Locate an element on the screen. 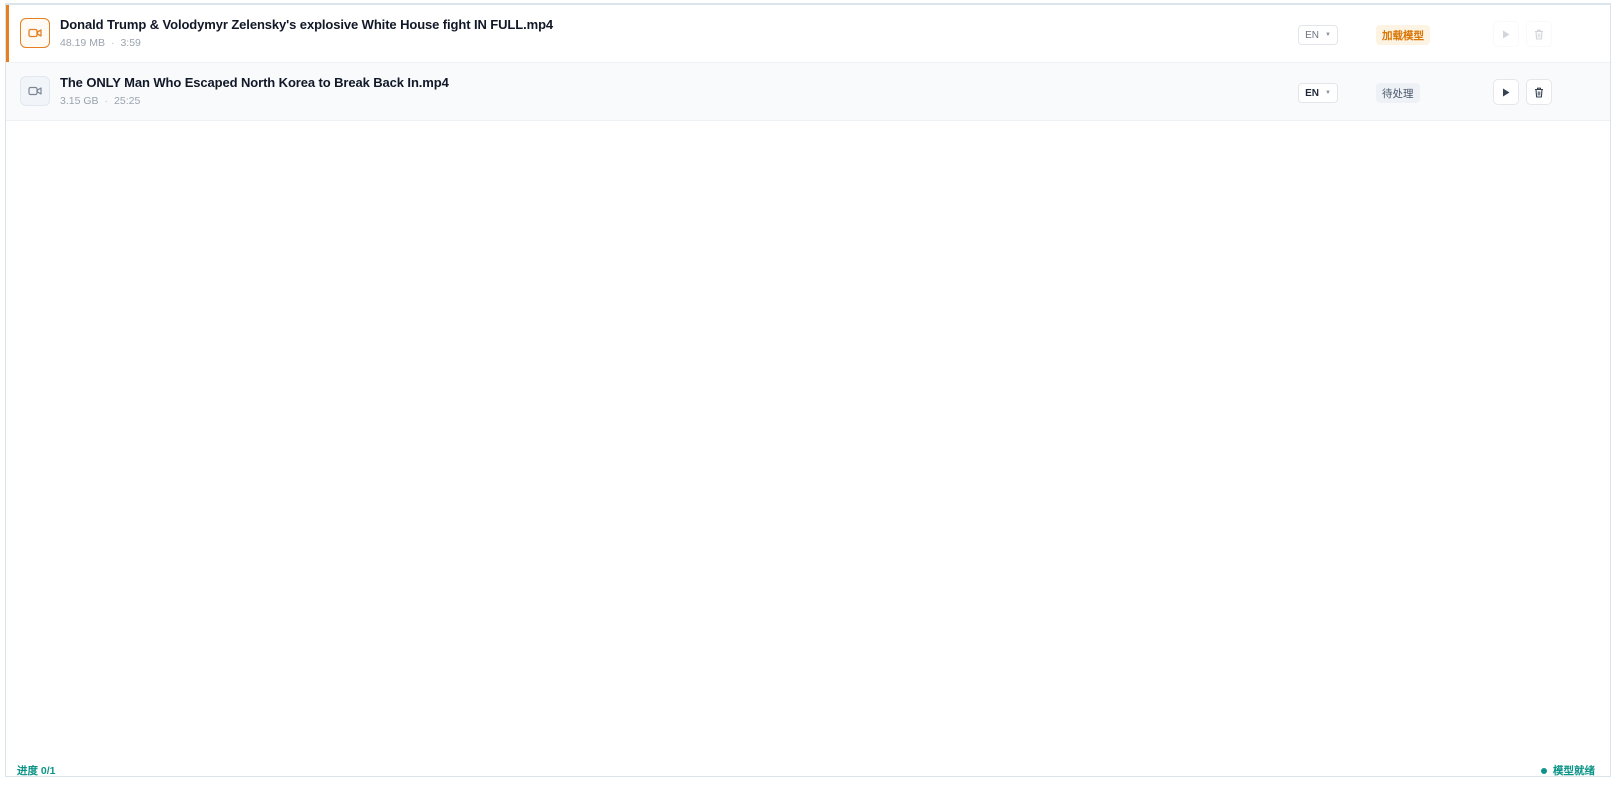  status-badge: 待处理 is located at coordinates (1398, 93).